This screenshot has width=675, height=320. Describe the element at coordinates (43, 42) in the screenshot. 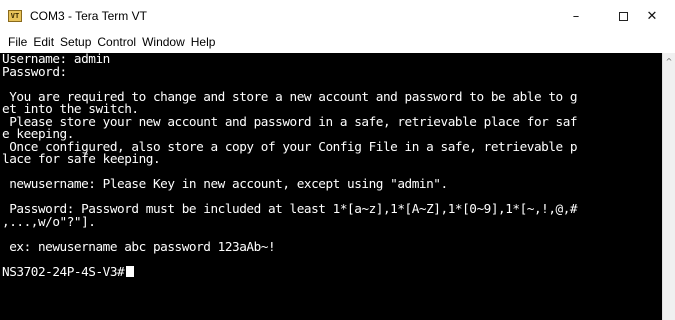

I see `menu-edit: Edit` at that location.